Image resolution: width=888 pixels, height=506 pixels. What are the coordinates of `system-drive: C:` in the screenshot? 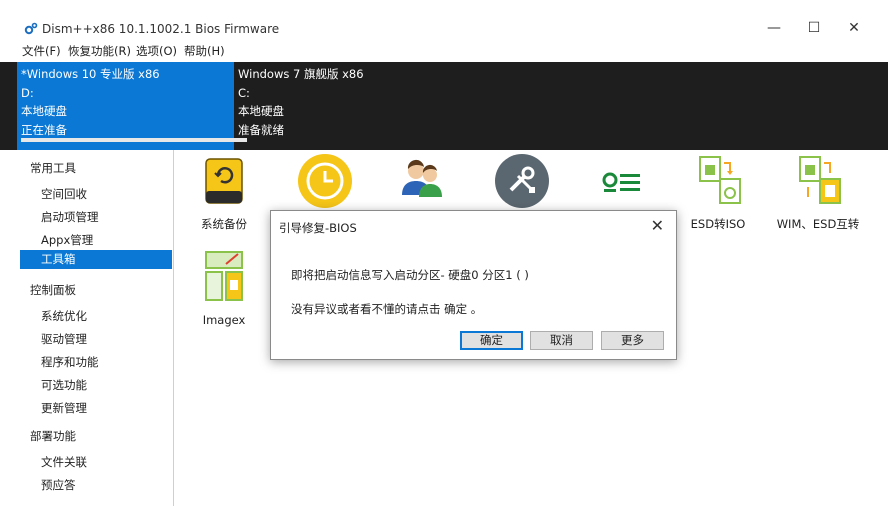 It's located at (244, 92).